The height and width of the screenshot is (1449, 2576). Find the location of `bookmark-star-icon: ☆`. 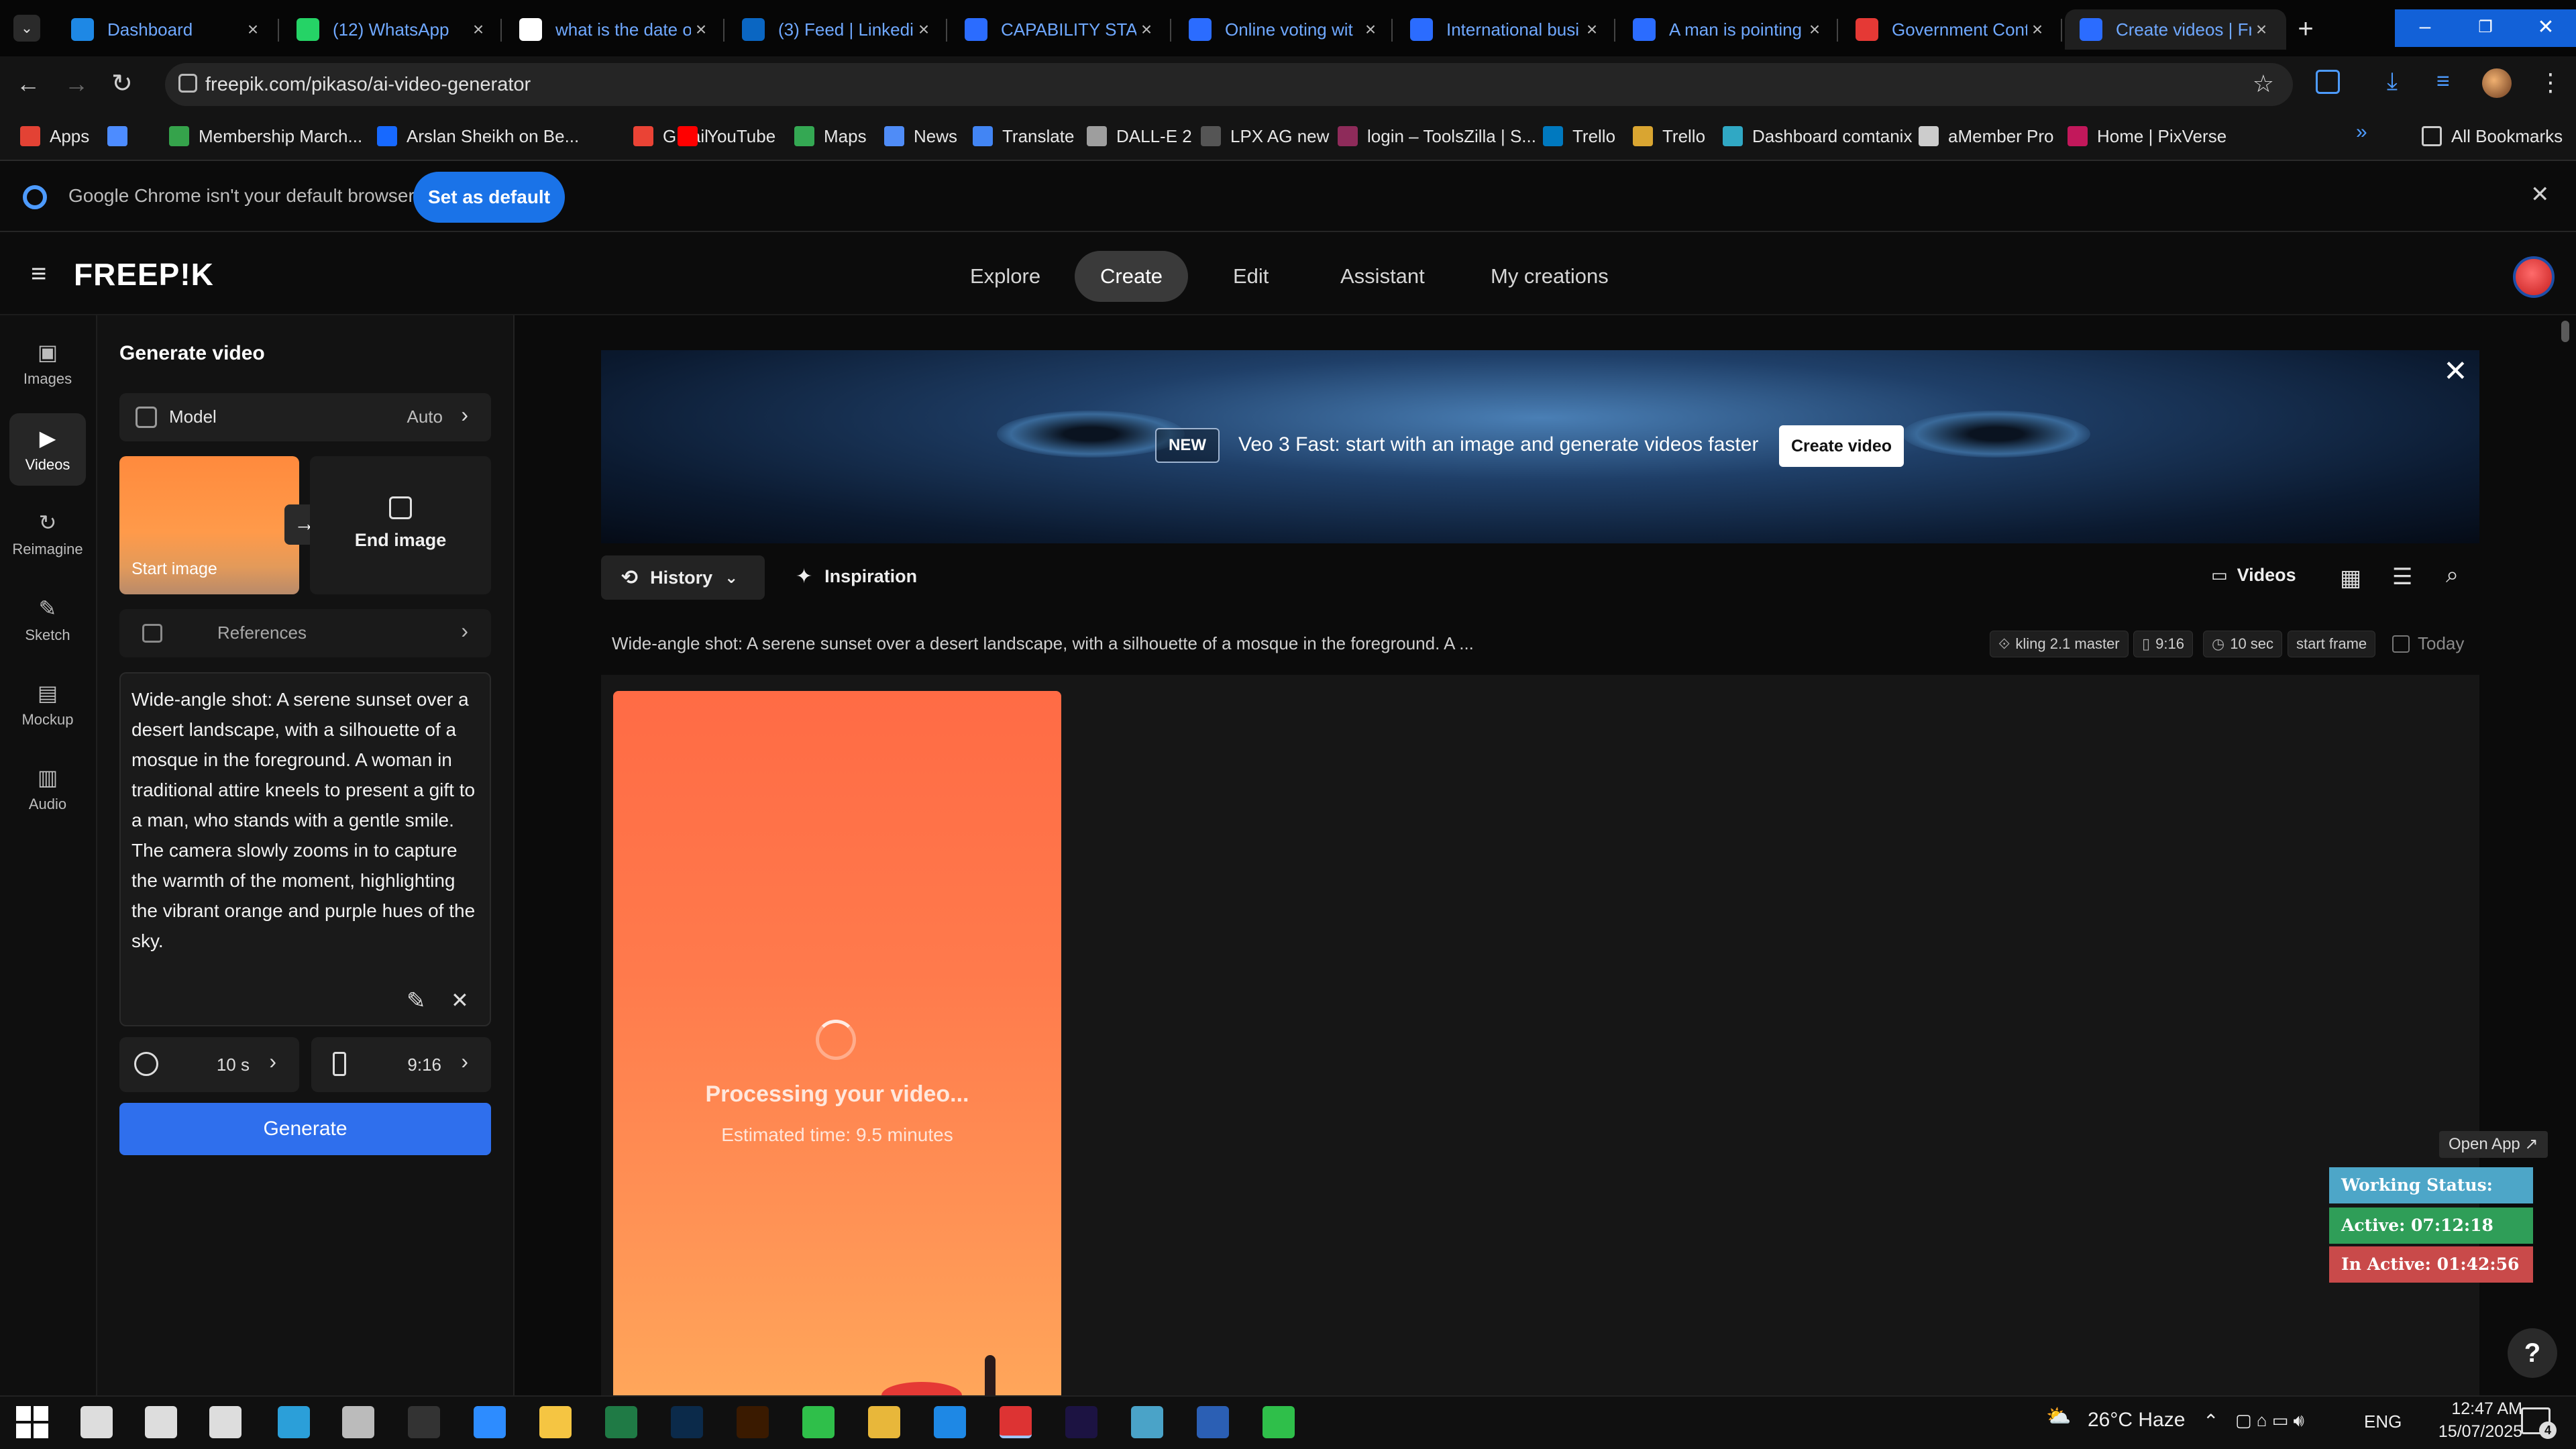

bookmark-star-icon: ☆ is located at coordinates (2263, 84).